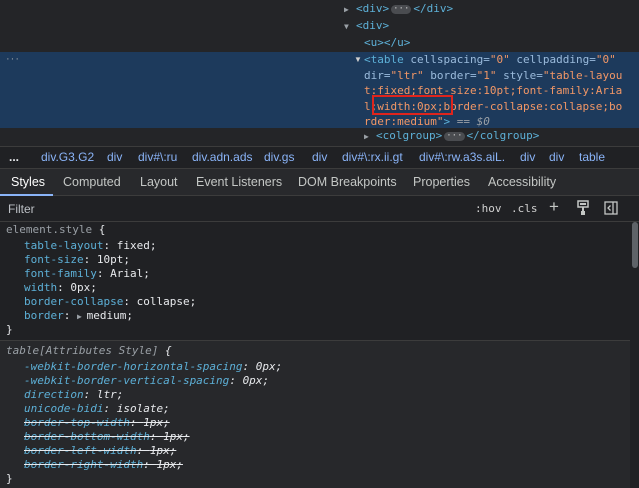 The image size is (639, 488). What do you see at coordinates (441, 182) in the screenshot?
I see `tab-properties: Properties` at bounding box center [441, 182].